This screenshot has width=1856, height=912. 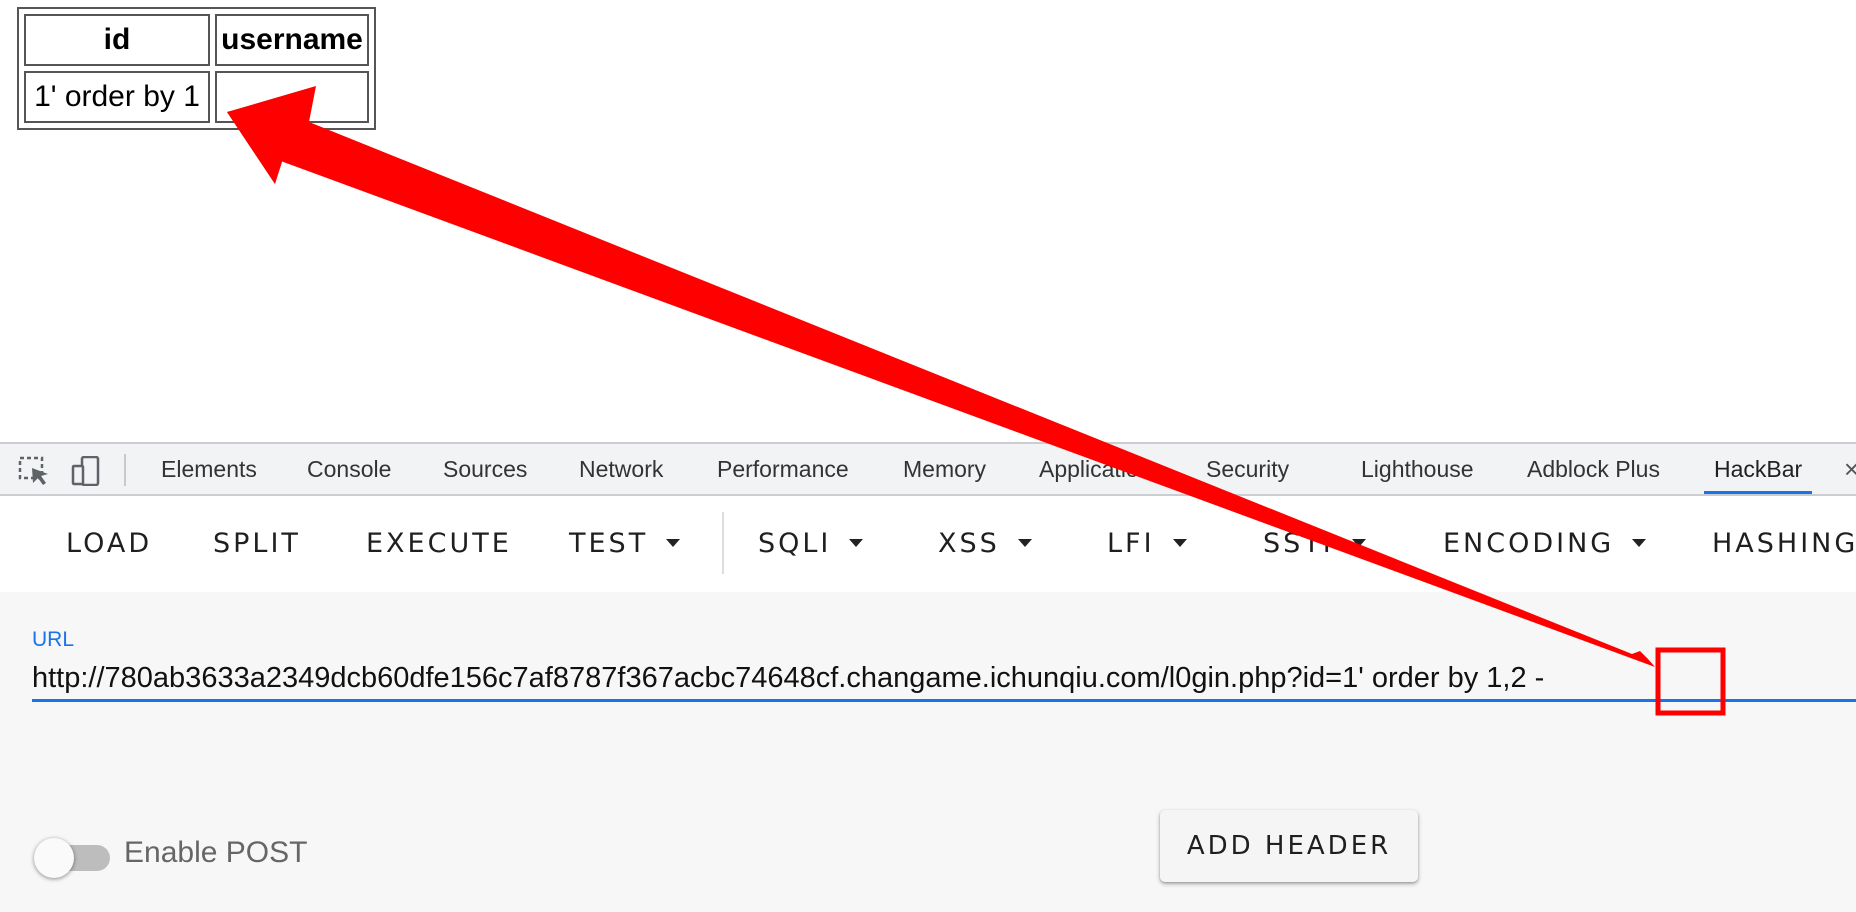 What do you see at coordinates (53, 639) in the screenshot?
I see `url-label: URL` at bounding box center [53, 639].